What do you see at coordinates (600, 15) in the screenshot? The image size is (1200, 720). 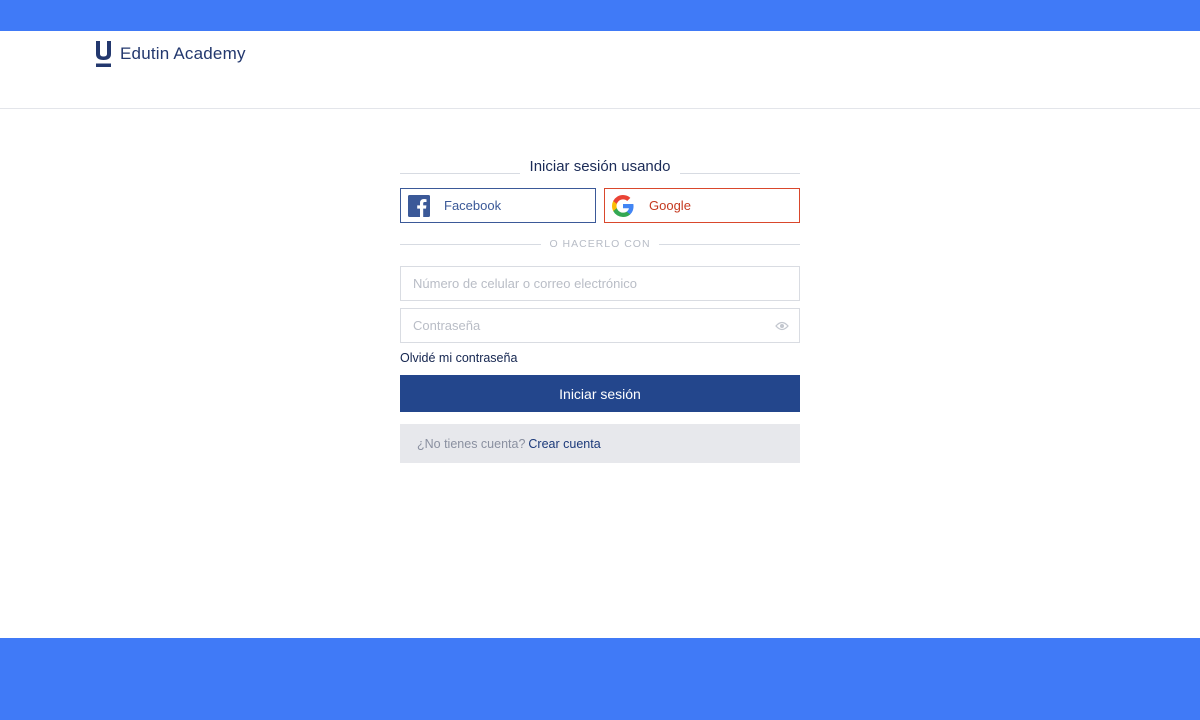 I see `top-band` at bounding box center [600, 15].